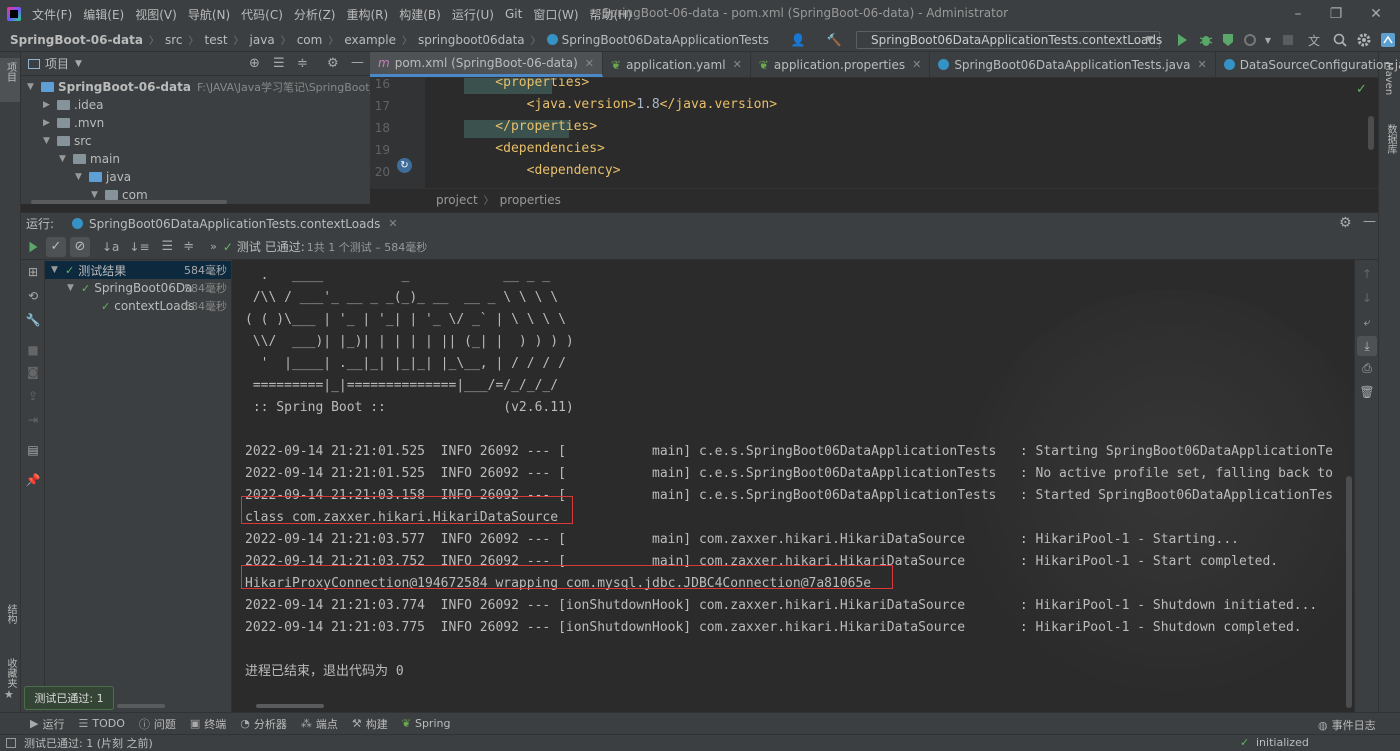 Image resolution: width=1400 pixels, height=751 pixels. Describe the element at coordinates (1367, 274) in the screenshot. I see `arrow-up-icon: ↑` at that location.